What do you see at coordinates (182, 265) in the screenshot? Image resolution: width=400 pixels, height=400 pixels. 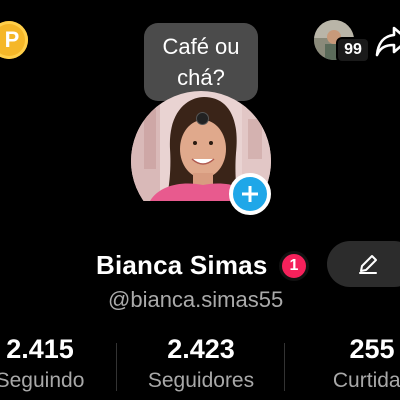 I see `profile-name: Bianca Simas` at bounding box center [182, 265].